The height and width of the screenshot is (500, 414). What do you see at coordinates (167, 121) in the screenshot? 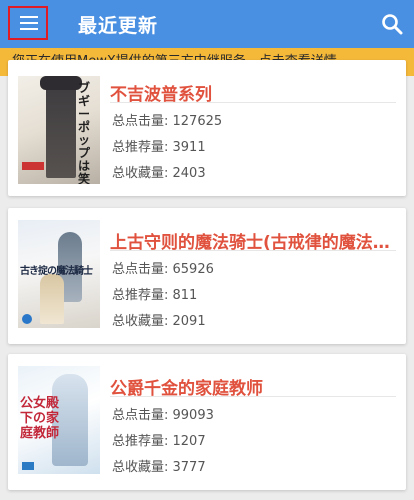
I see `click-count: 总点击量: 127625` at bounding box center [167, 121].